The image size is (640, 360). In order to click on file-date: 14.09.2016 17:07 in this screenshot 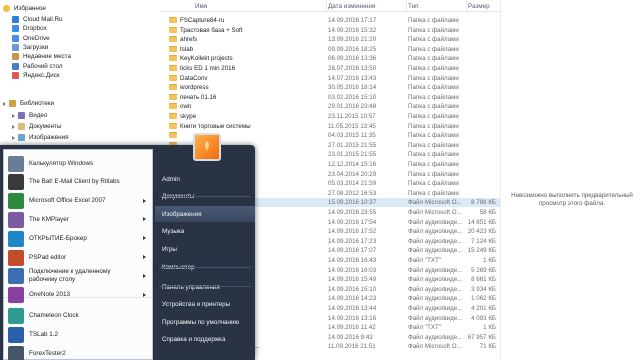, I will do `click(352, 251)`.